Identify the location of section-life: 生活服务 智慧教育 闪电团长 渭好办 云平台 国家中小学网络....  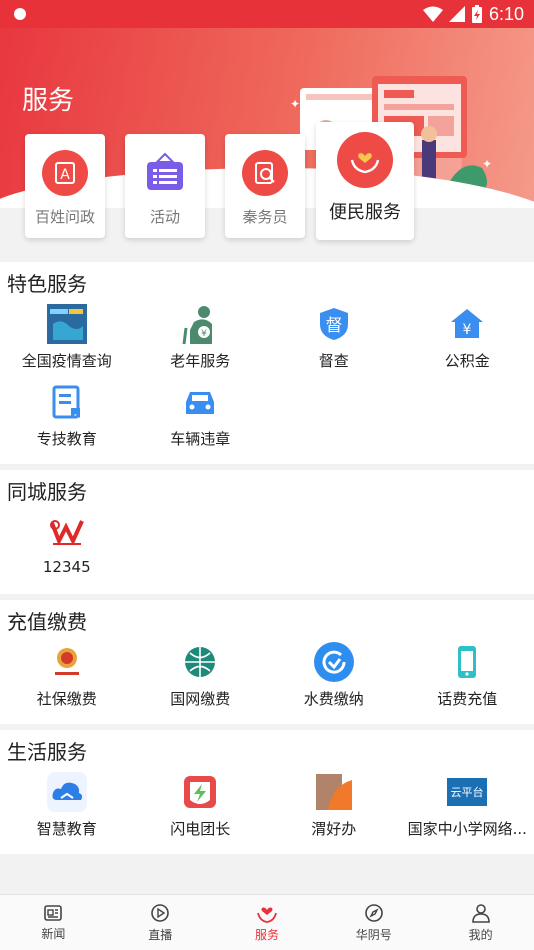
(267, 792).